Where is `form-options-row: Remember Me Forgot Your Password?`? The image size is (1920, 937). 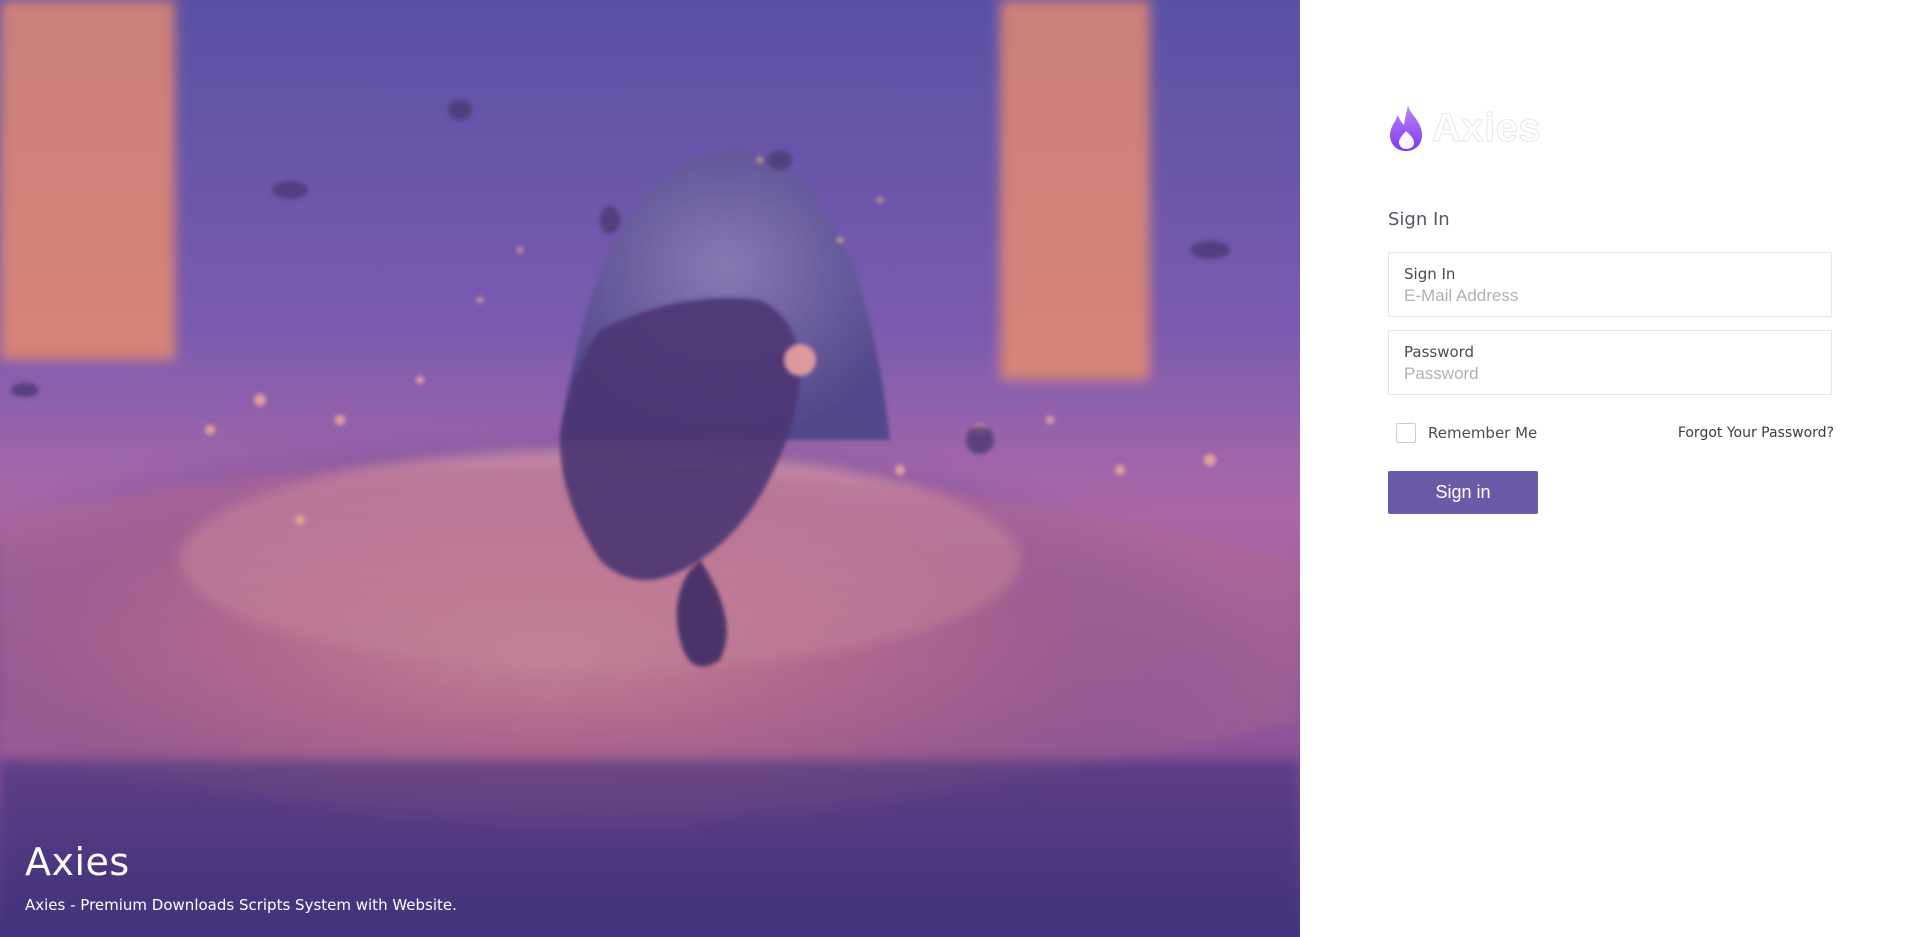
form-options-row: Remember Me Forgot Your Password? is located at coordinates (1611, 433).